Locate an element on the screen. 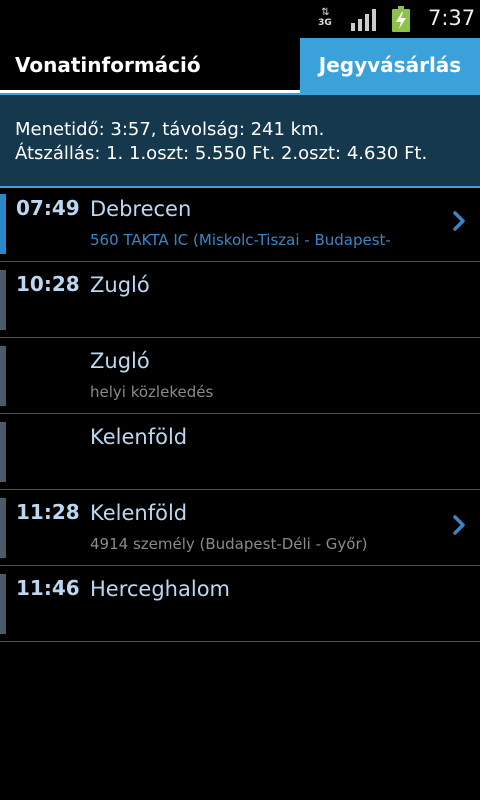 This screenshot has width=480, height=800. network-type-label: 3G is located at coordinates (325, 23).